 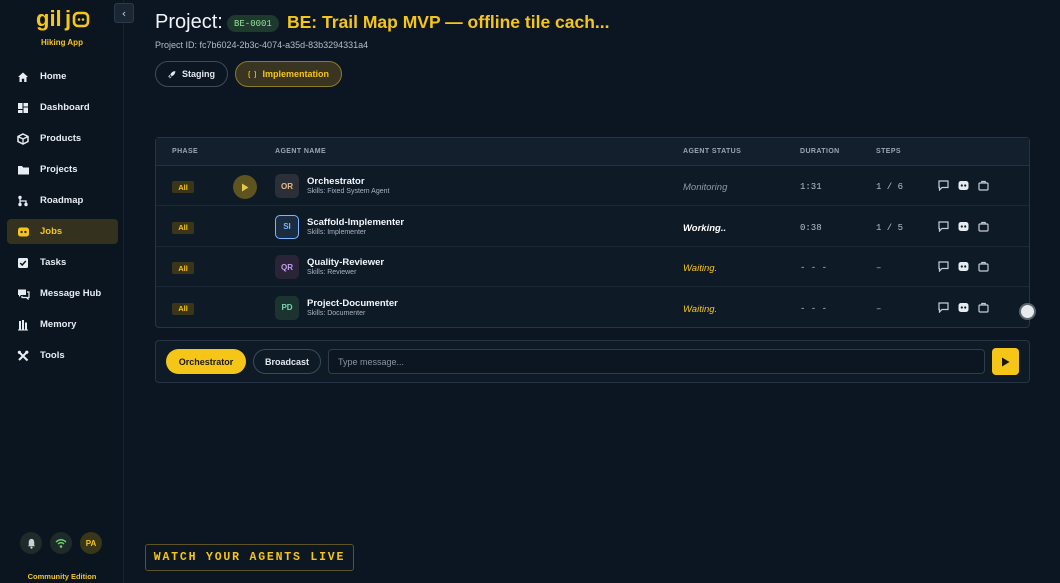 What do you see at coordinates (189, 22) in the screenshot?
I see `project-label: Project:` at bounding box center [189, 22].